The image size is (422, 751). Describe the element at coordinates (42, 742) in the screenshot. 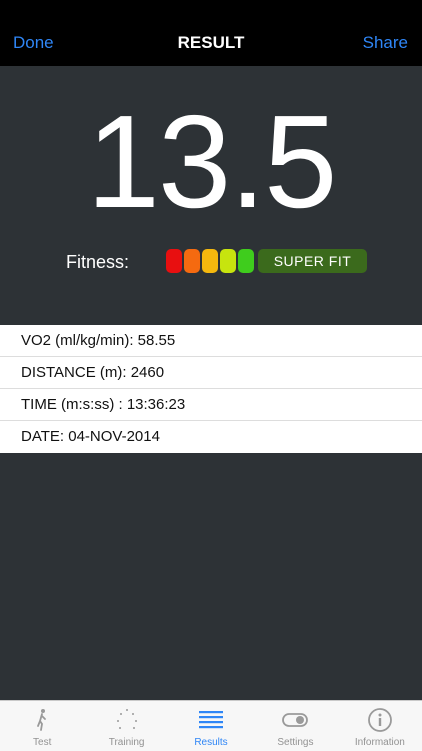

I see `tab-label: Test` at that location.